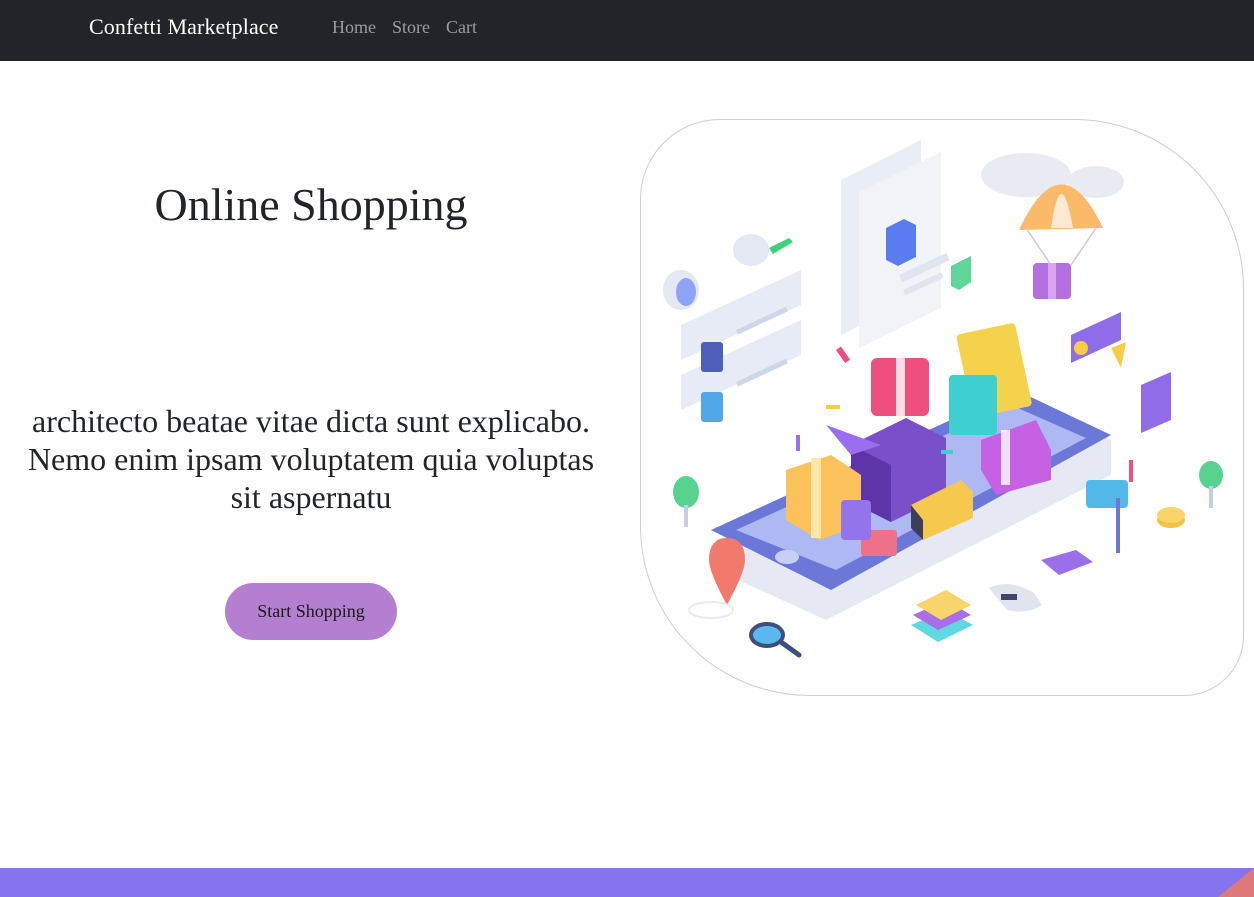 The image size is (1254, 897). Describe the element at coordinates (627, 30) in the screenshot. I see `top-navbar: Confetti Marketplace Home Store Cart` at that location.